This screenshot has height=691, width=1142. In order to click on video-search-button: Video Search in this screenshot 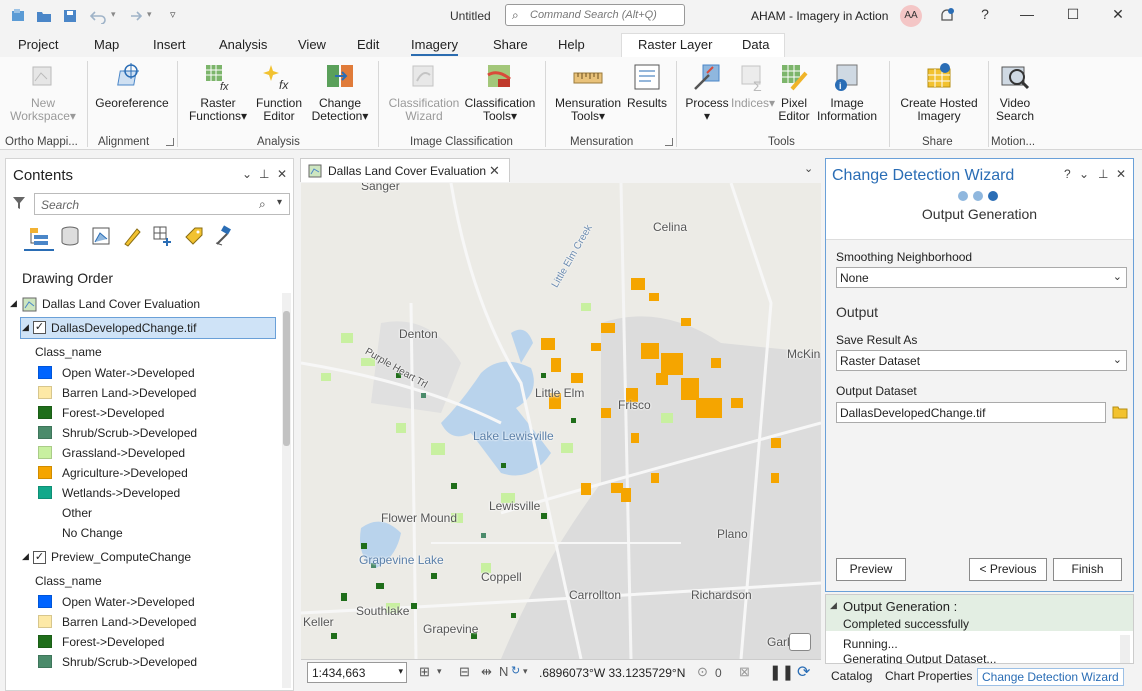, I will do `click(1015, 92)`.